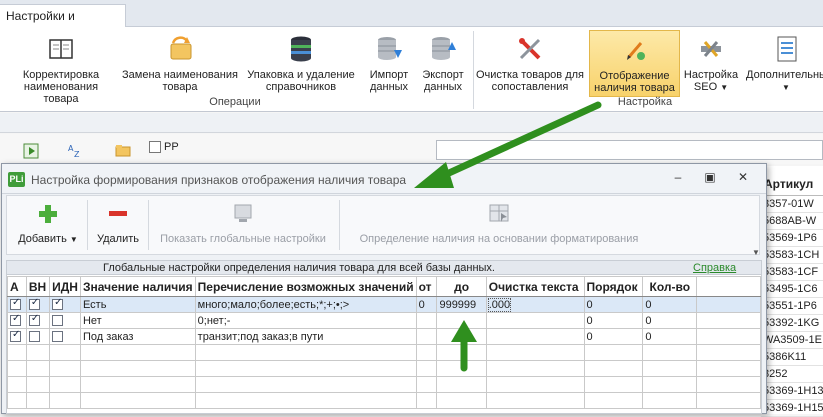  Describe the element at coordinates (137, 286) in the screenshot. I see `column-header-value: Значение наличия` at that location.